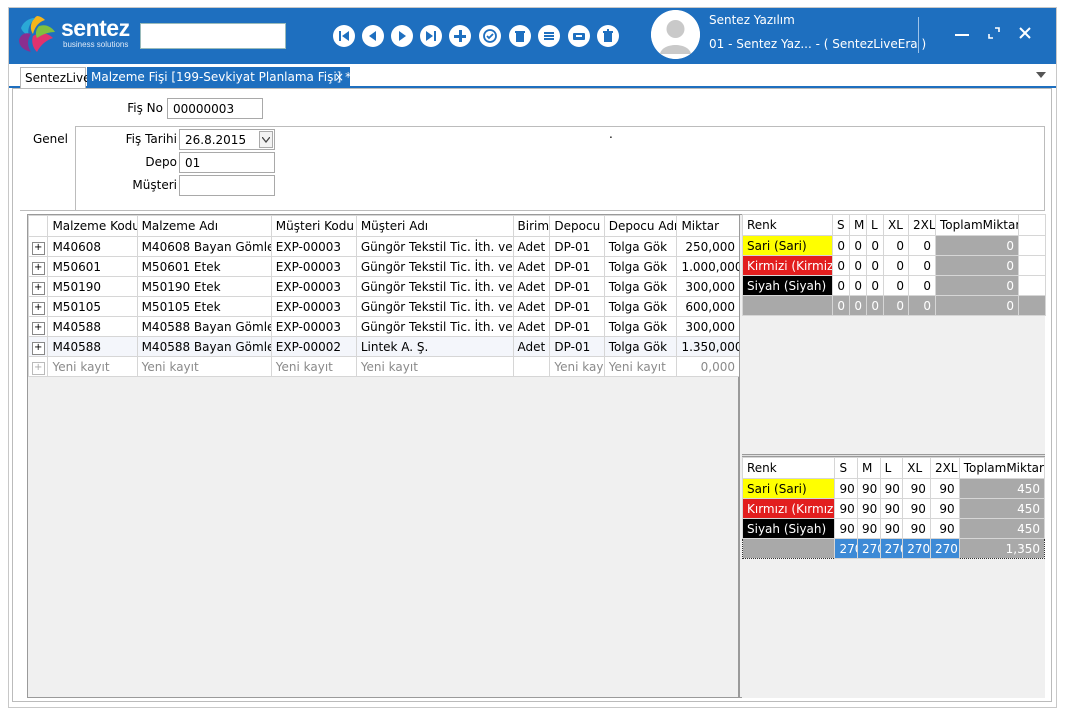  I want to click on col-2xl: 2XL, so click(944, 468).